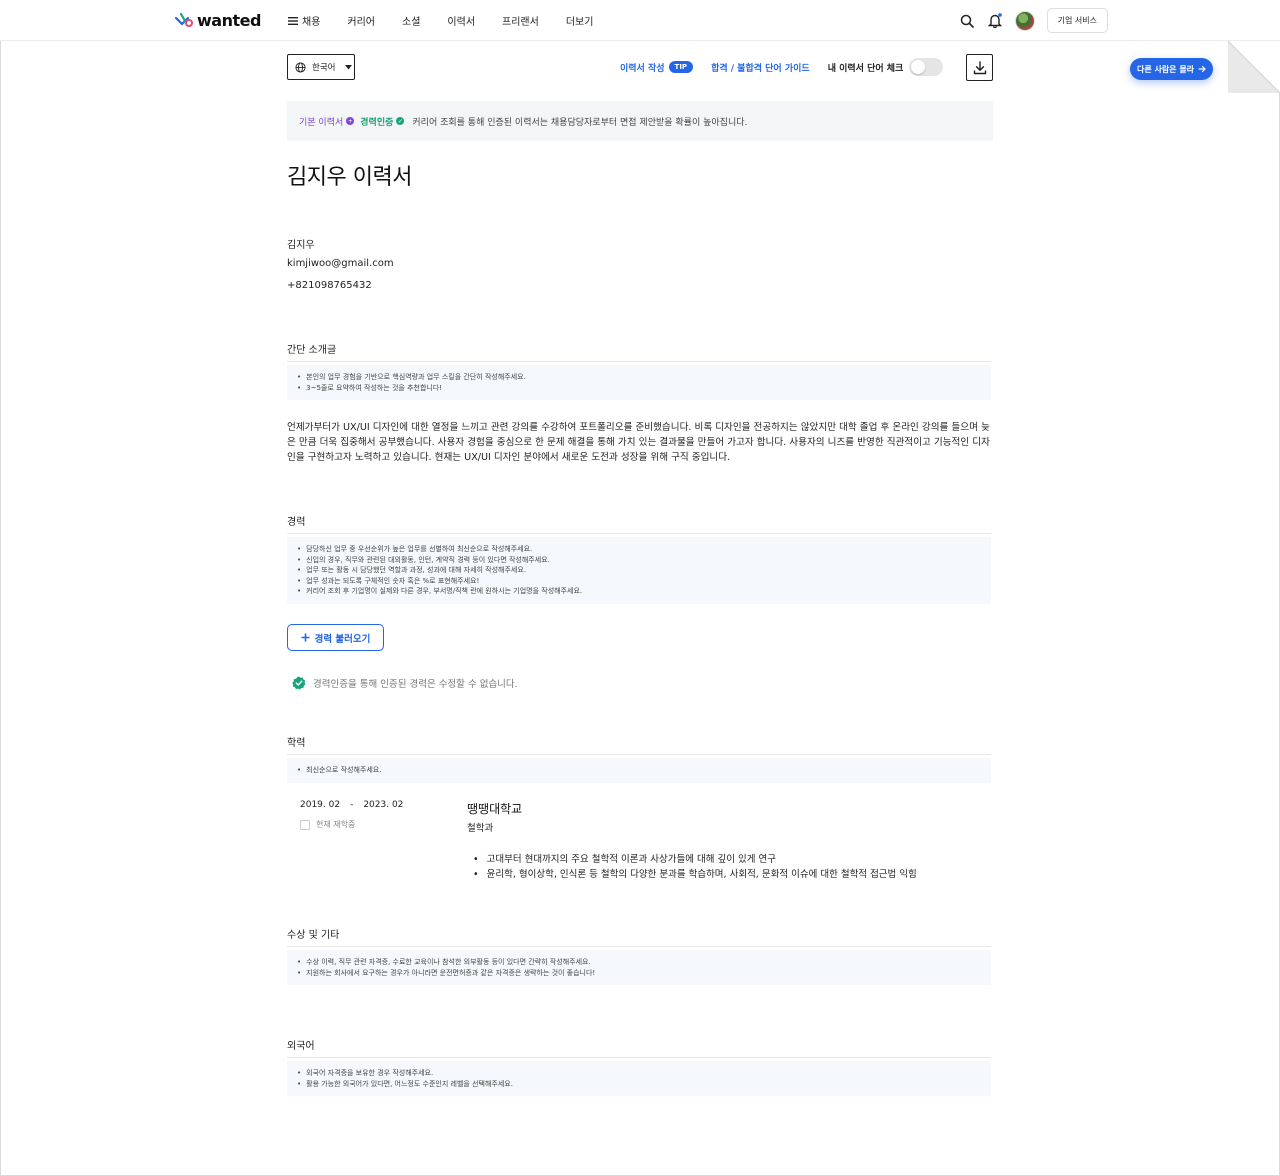  Describe the element at coordinates (480, 827) in the screenshot. I see `major-name: 철학과` at that location.